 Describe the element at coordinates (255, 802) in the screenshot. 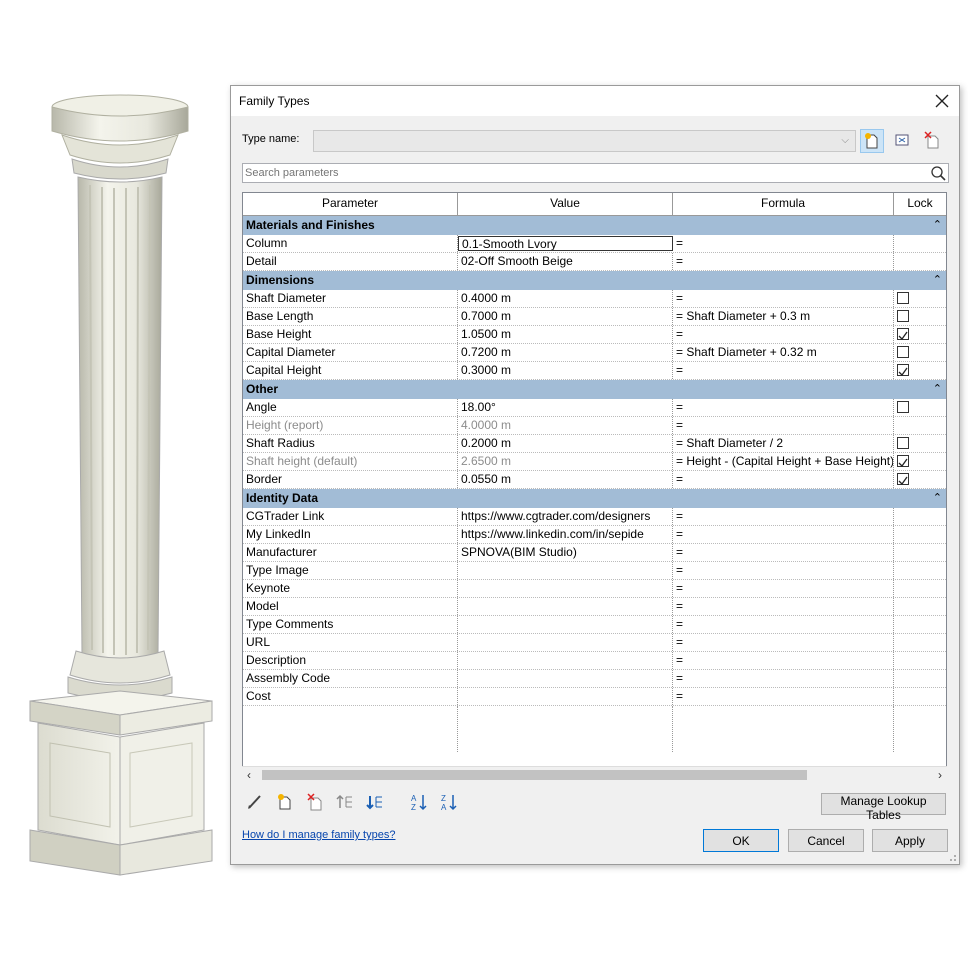

I see `edit-parameter-icon` at that location.